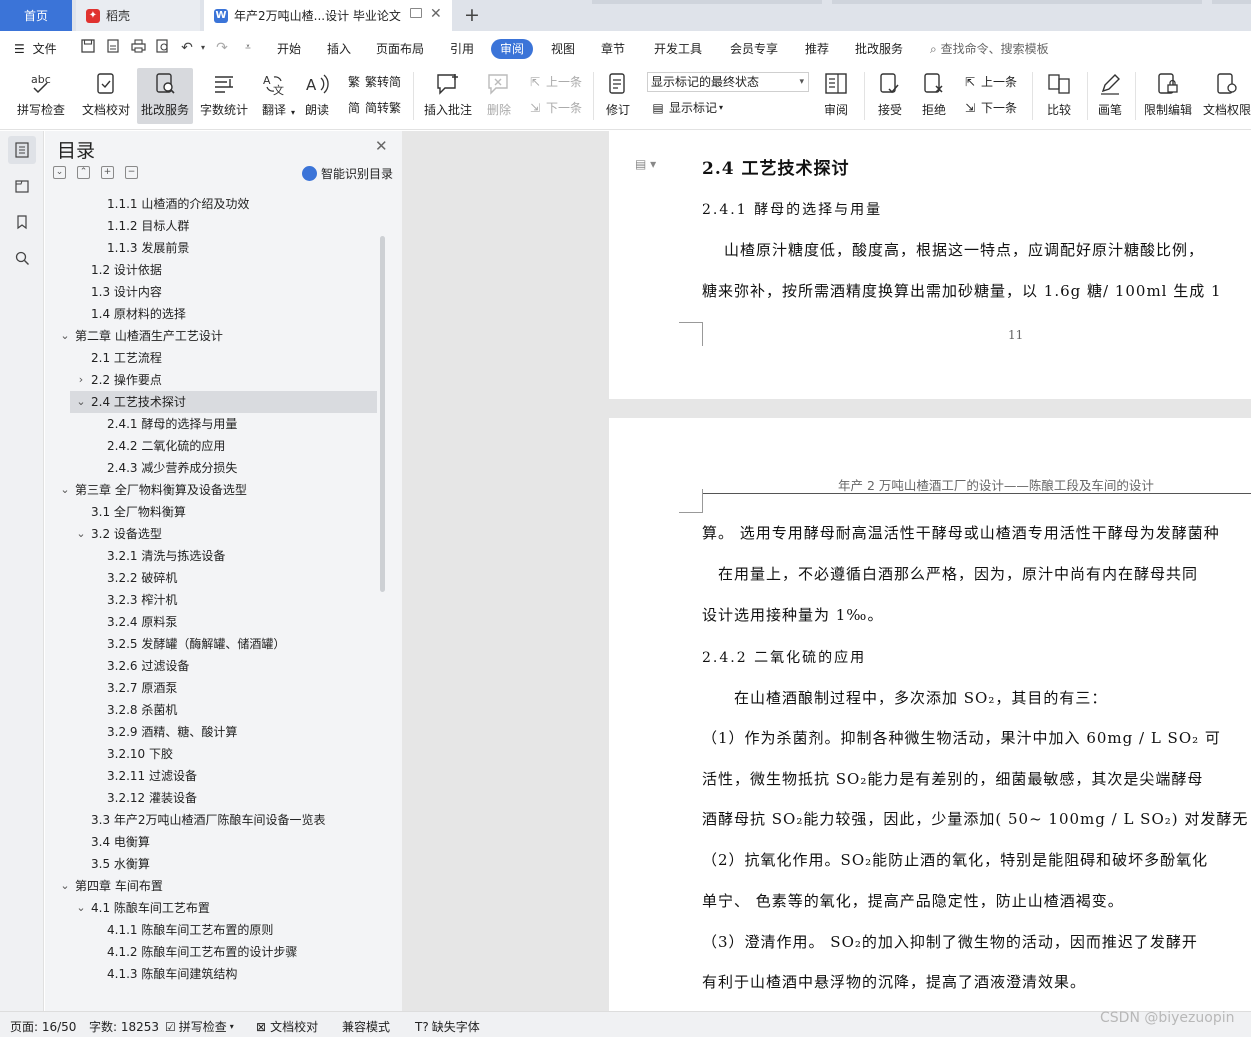 The height and width of the screenshot is (1037, 1251). I want to click on toc-item: 1.1.1 山楂酒的介绍及功效, so click(211, 204).